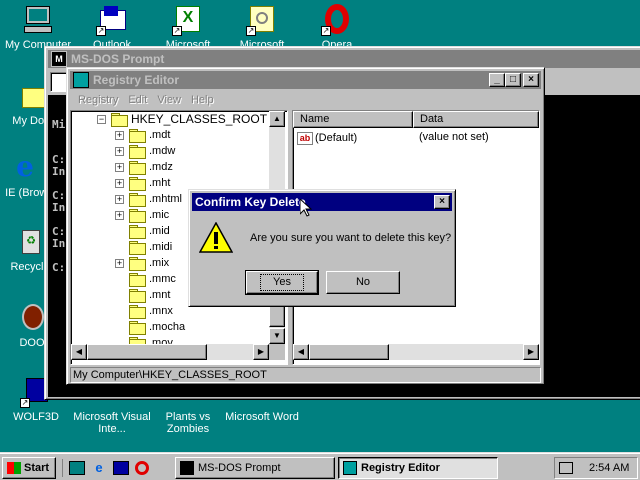 The height and width of the screenshot is (480, 640). What do you see at coordinates (59, 59) in the screenshot?
I see `msdos-icon: M` at bounding box center [59, 59].